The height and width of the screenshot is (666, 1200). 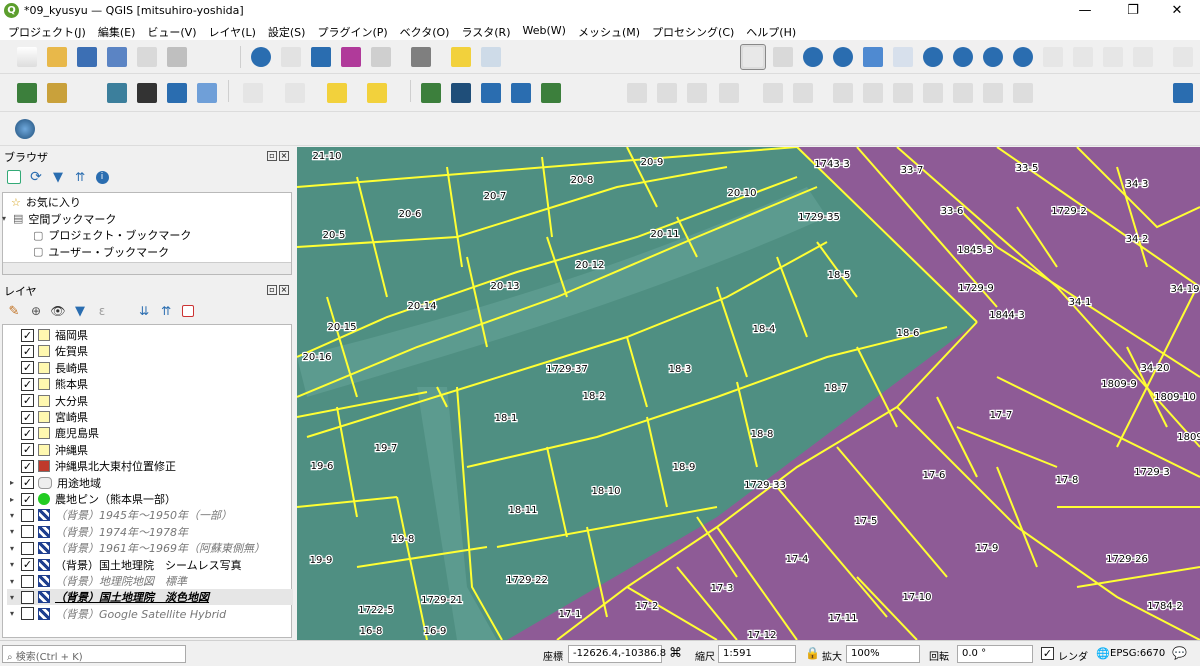 I want to click on expand-arrow-icon: ▸, so click(x=12, y=482).